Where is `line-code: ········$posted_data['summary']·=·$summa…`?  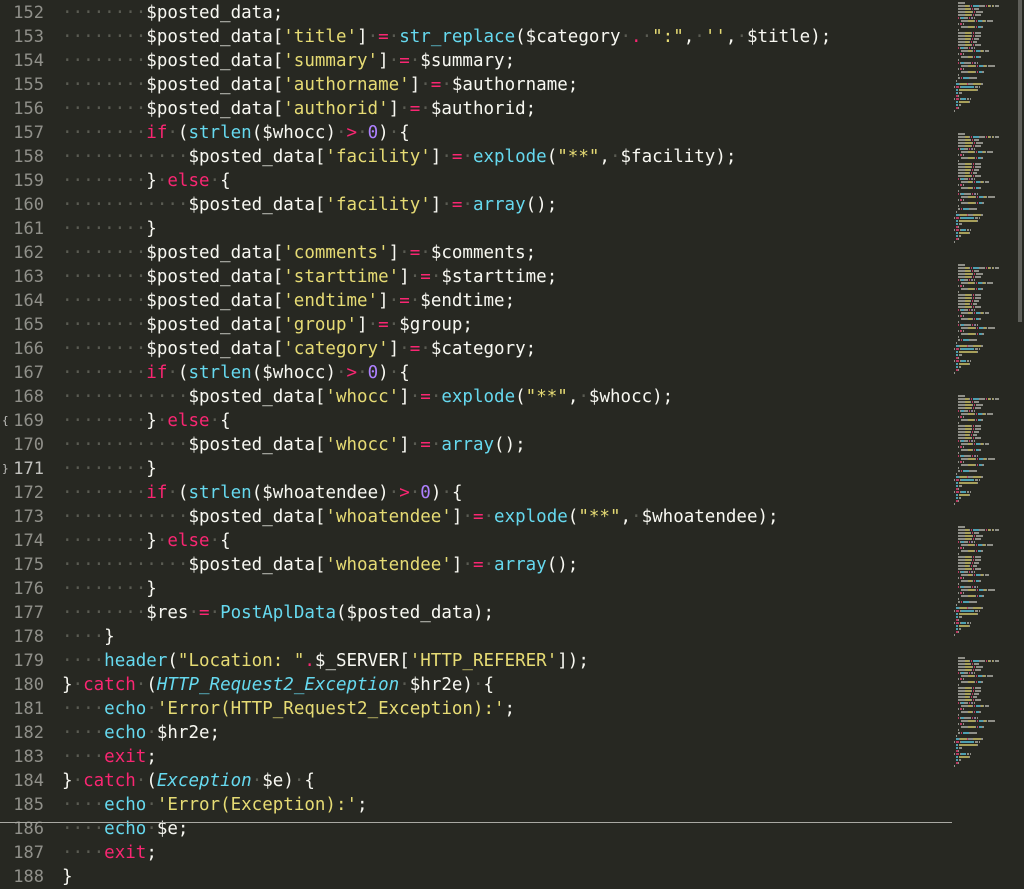 line-code: ········$posted_data['summary']·=·$summa… is located at coordinates (288, 61).